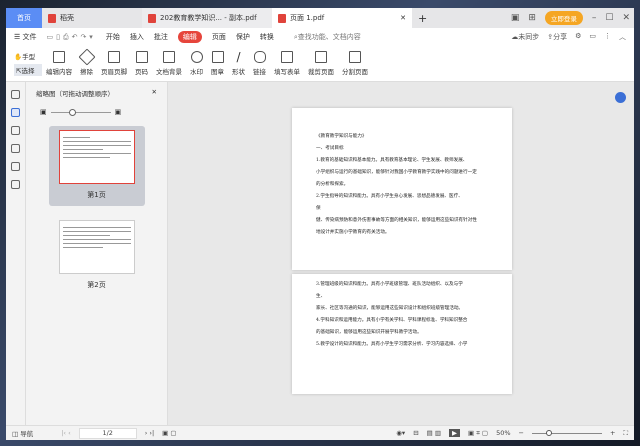  What do you see at coordinates (327, 37) in the screenshot?
I see `search-input: ⌕查找功能、文档内容` at bounding box center [327, 37].